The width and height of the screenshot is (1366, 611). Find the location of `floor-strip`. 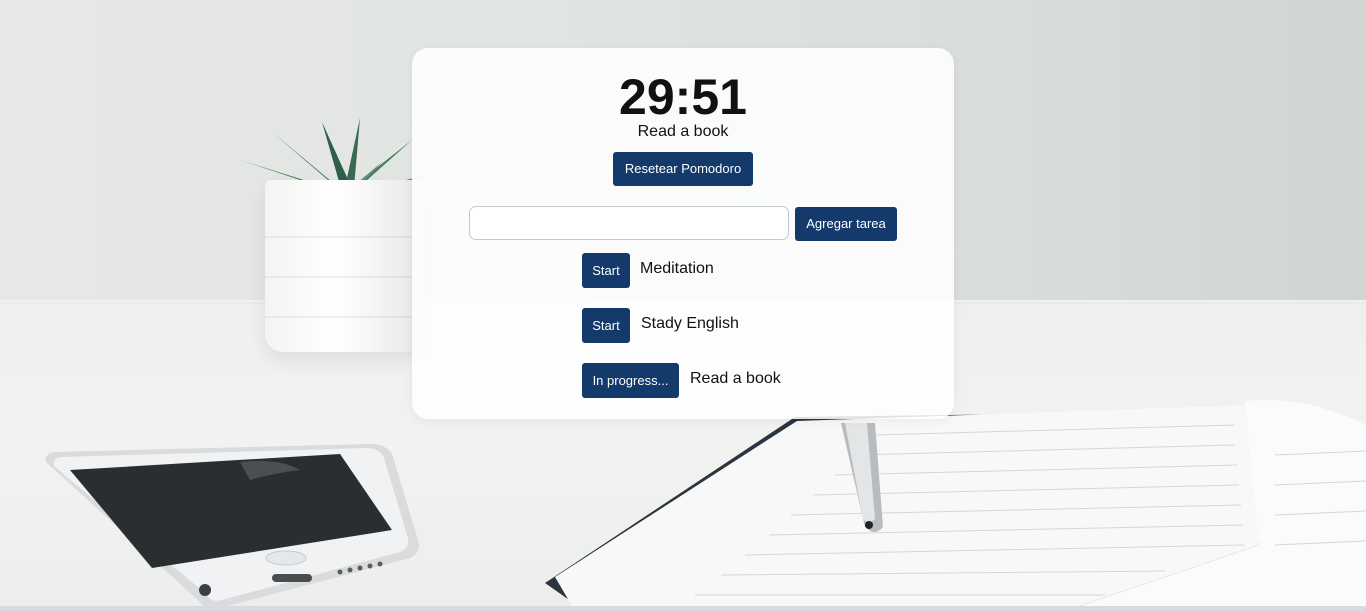

floor-strip is located at coordinates (683, 608).